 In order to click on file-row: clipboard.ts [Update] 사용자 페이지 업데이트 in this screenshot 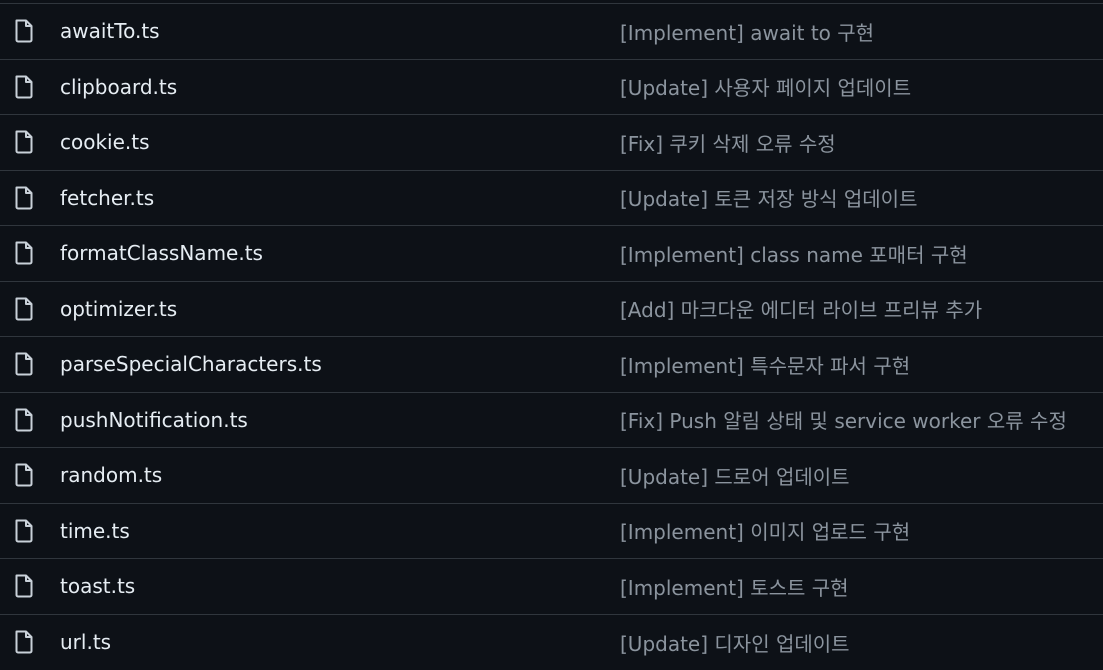, I will do `click(551, 87)`.